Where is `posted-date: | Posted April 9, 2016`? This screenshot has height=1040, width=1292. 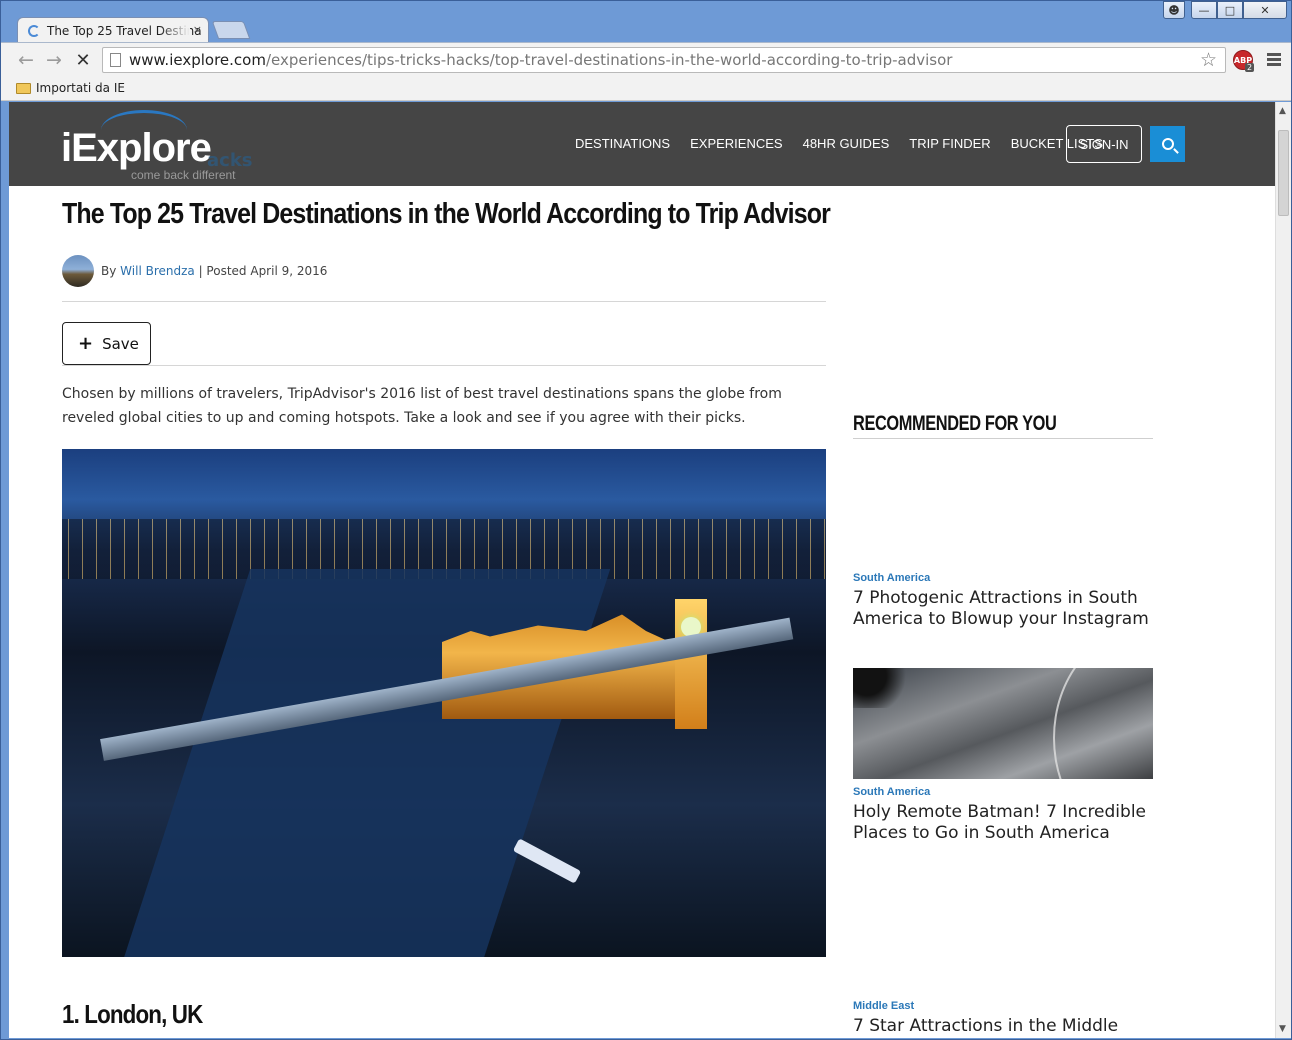
posted-date: | Posted April 9, 2016 is located at coordinates (263, 271).